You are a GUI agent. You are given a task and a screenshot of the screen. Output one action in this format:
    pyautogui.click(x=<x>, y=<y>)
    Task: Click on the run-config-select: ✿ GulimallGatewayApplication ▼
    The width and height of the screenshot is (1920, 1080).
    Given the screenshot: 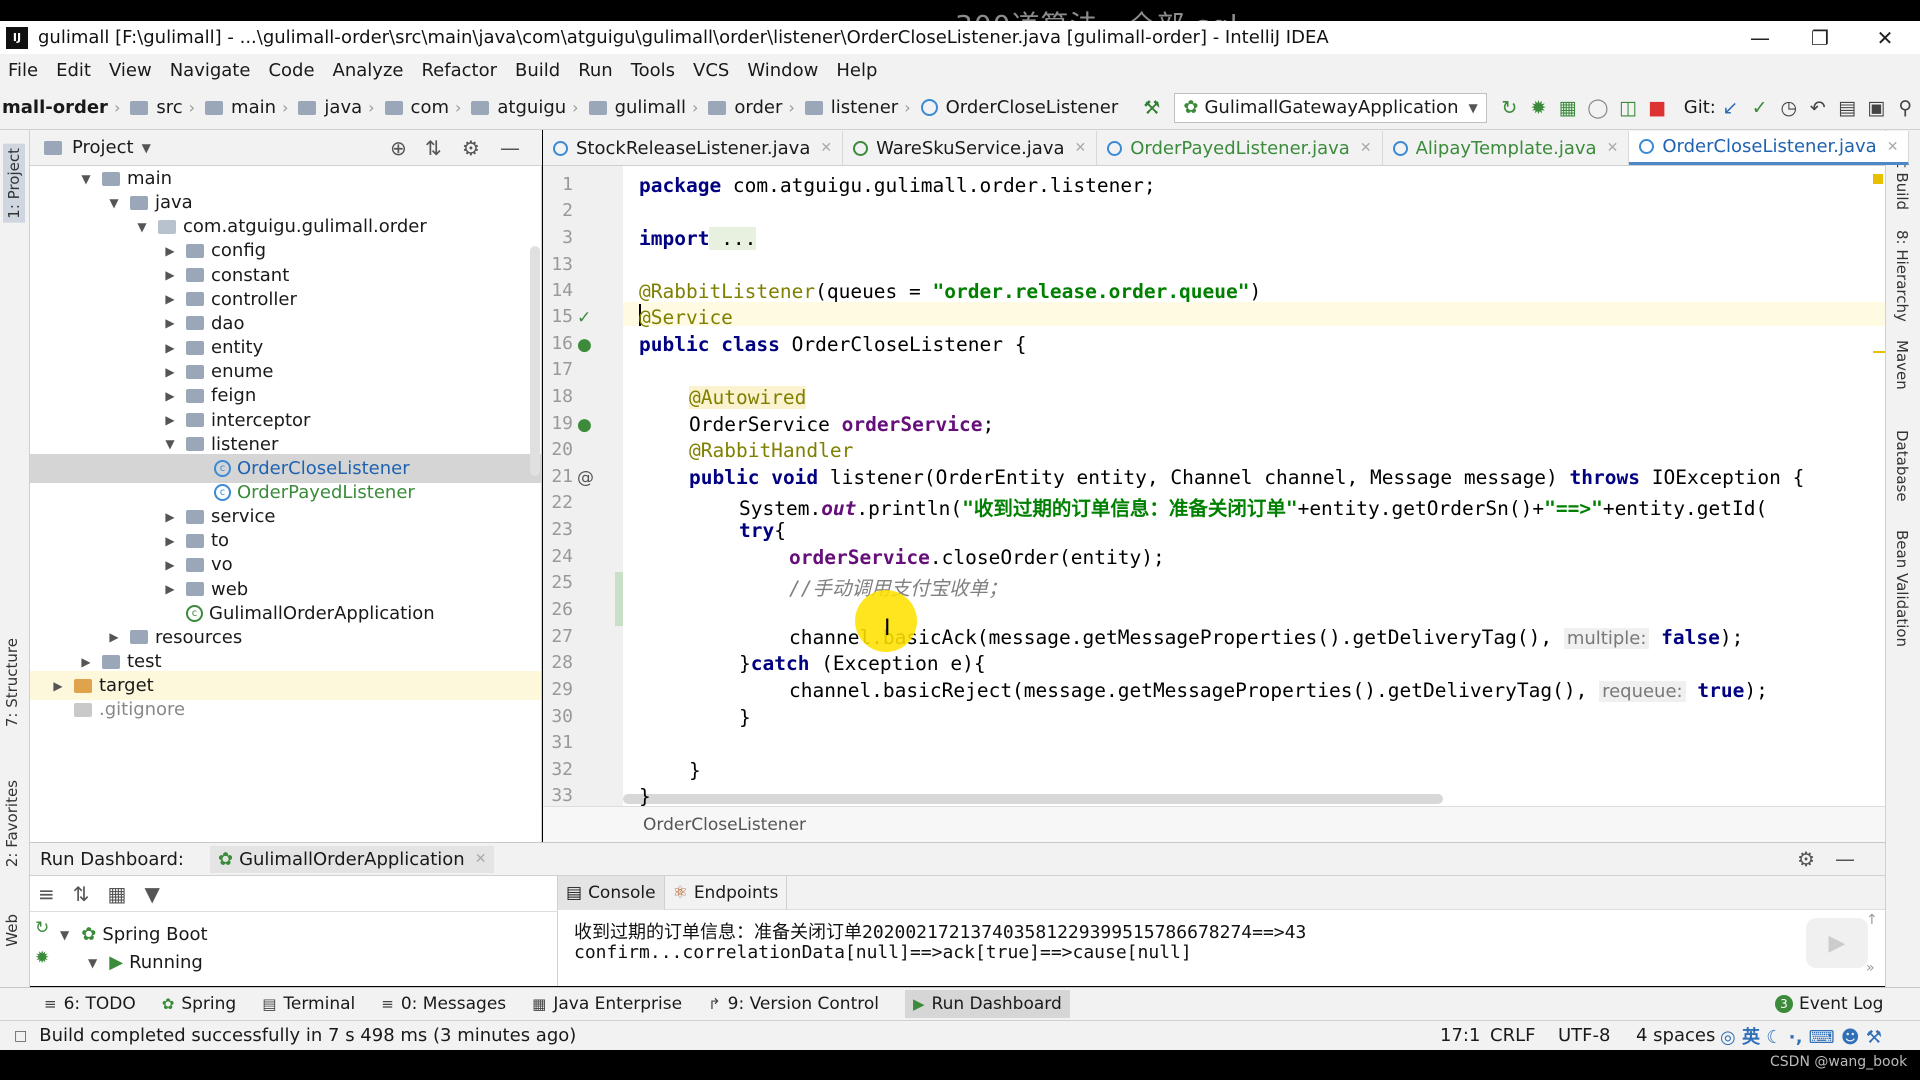 What is the action you would take?
    pyautogui.click(x=1330, y=107)
    